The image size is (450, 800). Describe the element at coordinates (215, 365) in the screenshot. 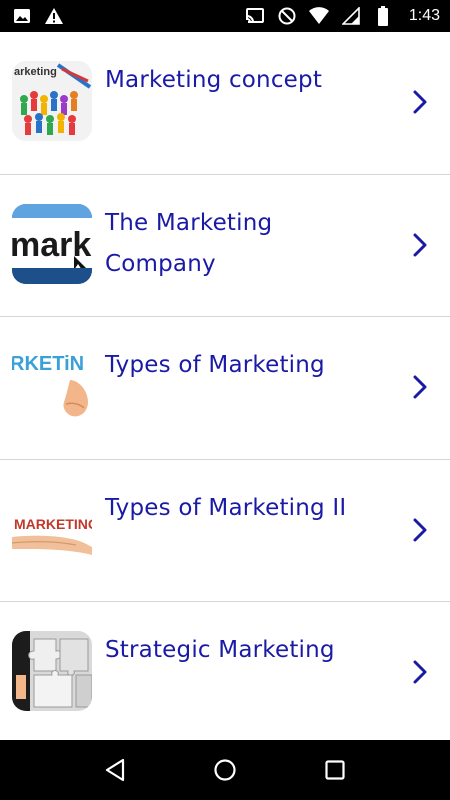

I see `list-item-title: Types of Marketing` at that location.